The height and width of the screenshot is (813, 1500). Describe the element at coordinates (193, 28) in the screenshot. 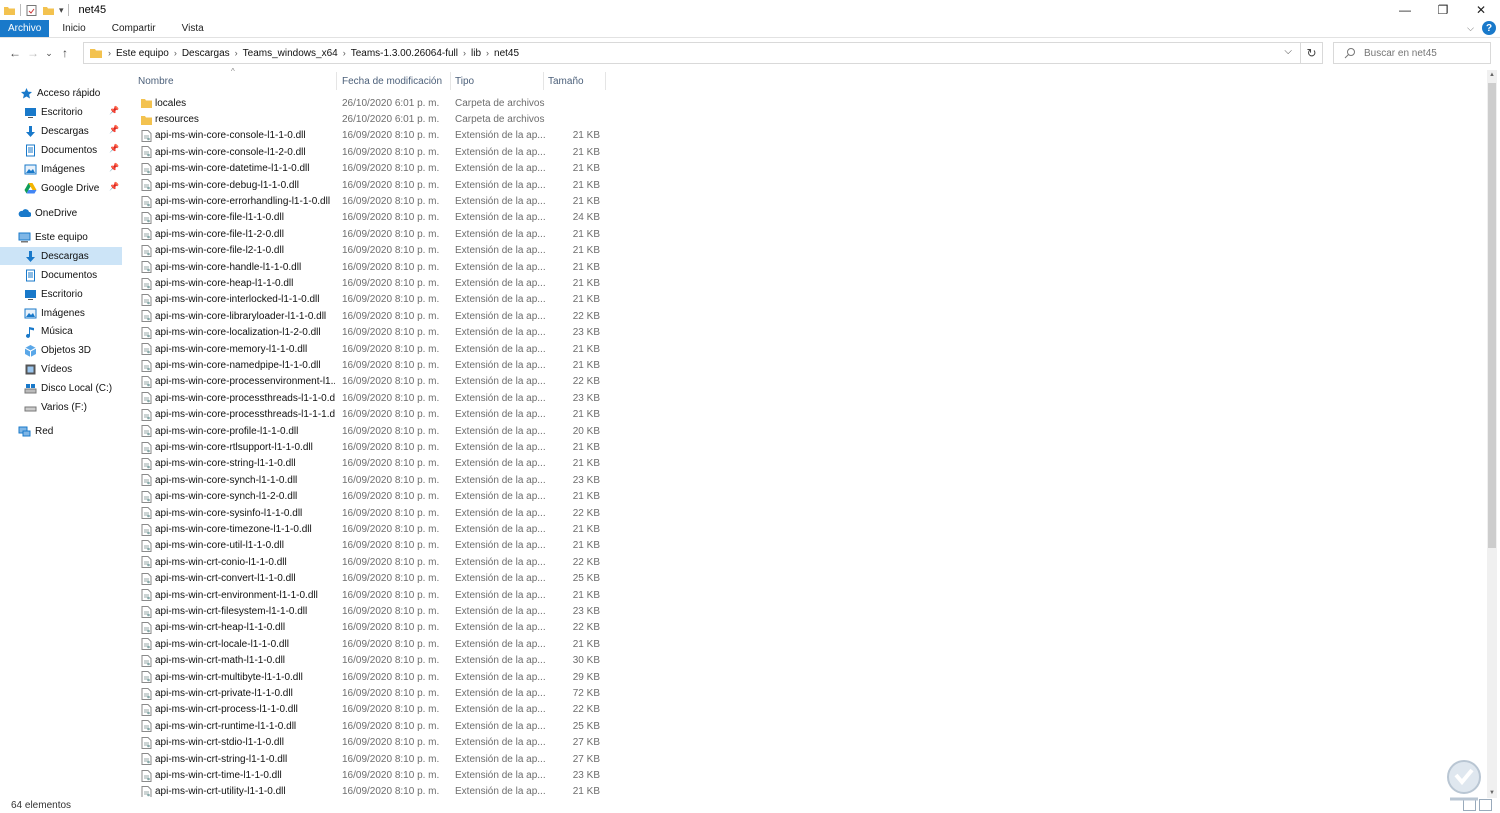

I see `tab-vista: Vista` at that location.